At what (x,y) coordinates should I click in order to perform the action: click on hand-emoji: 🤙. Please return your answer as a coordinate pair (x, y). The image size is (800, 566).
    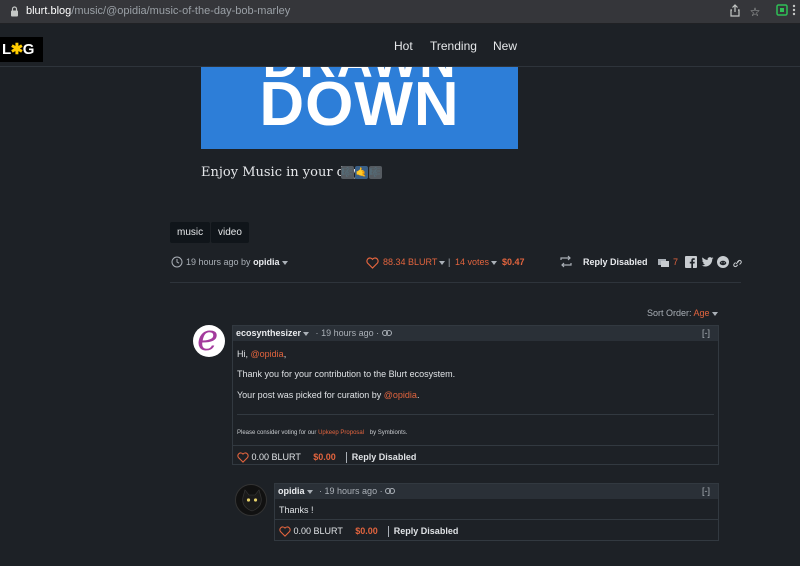
    Looking at the image, I should click on (361, 172).